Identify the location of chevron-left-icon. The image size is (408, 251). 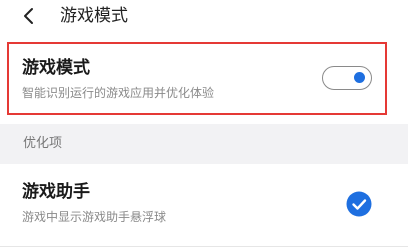
(28, 16).